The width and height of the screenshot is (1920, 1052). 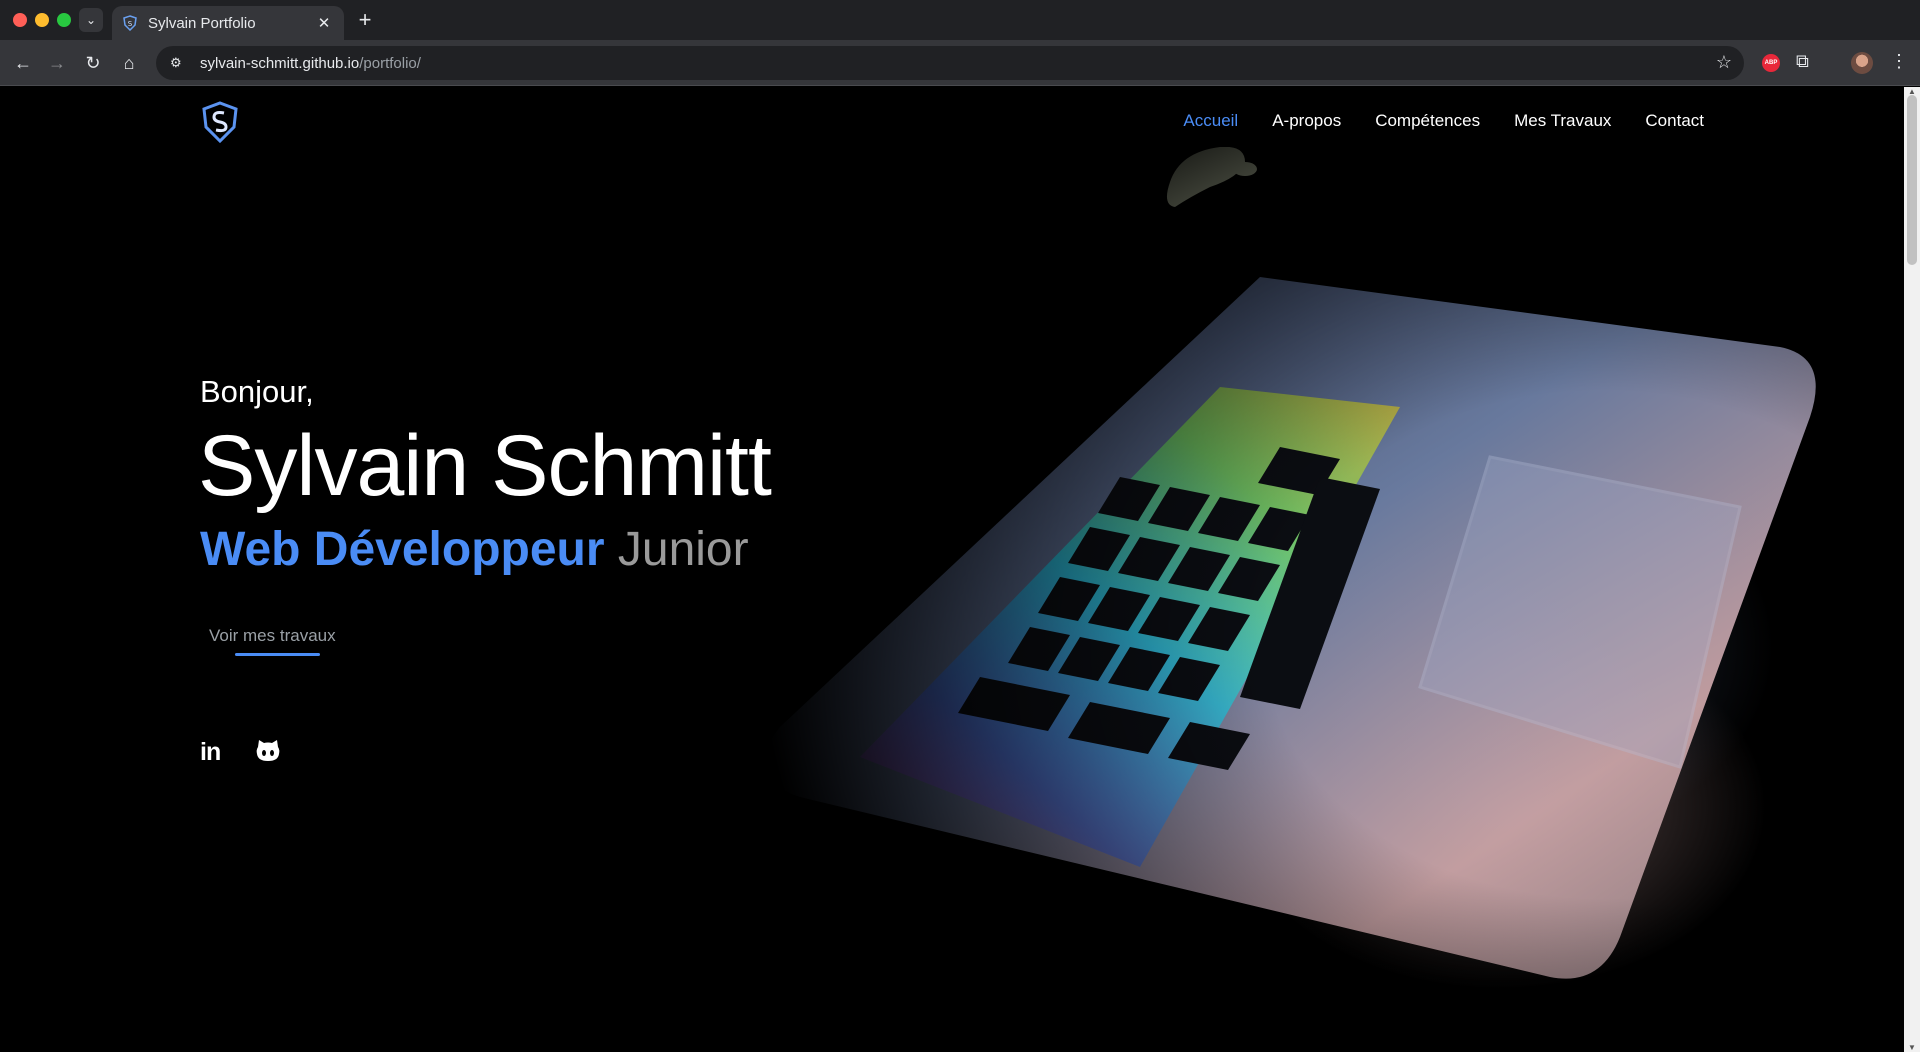 I want to click on hero-role: Web Développeur Junior, so click(x=474, y=549).